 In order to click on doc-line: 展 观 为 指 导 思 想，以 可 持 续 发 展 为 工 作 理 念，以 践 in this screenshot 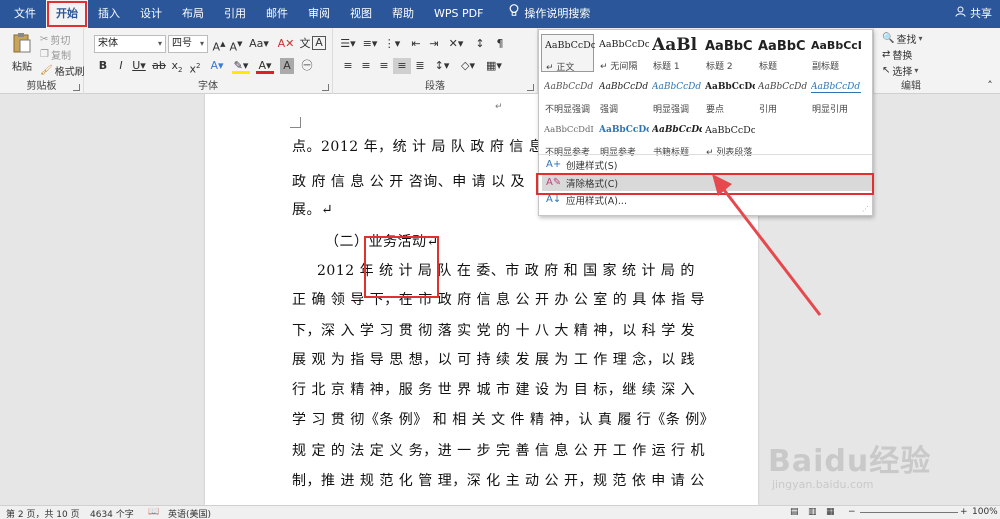, I will do `click(494, 360)`.